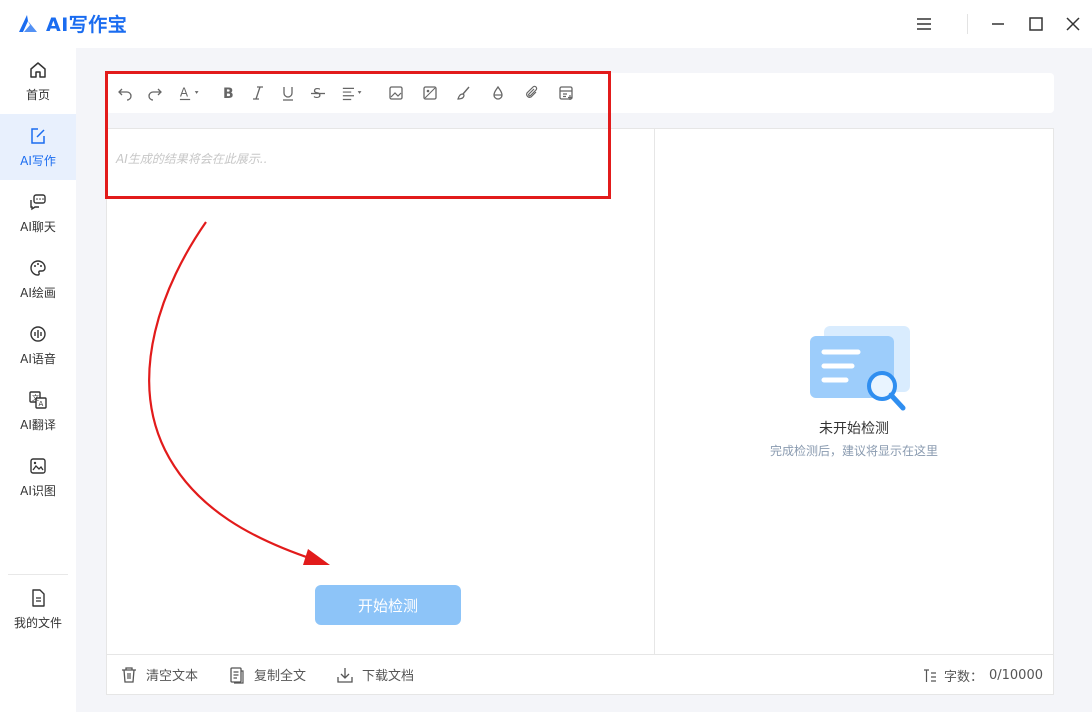  I want to click on word-count-value: 0/10000, so click(1015, 675).